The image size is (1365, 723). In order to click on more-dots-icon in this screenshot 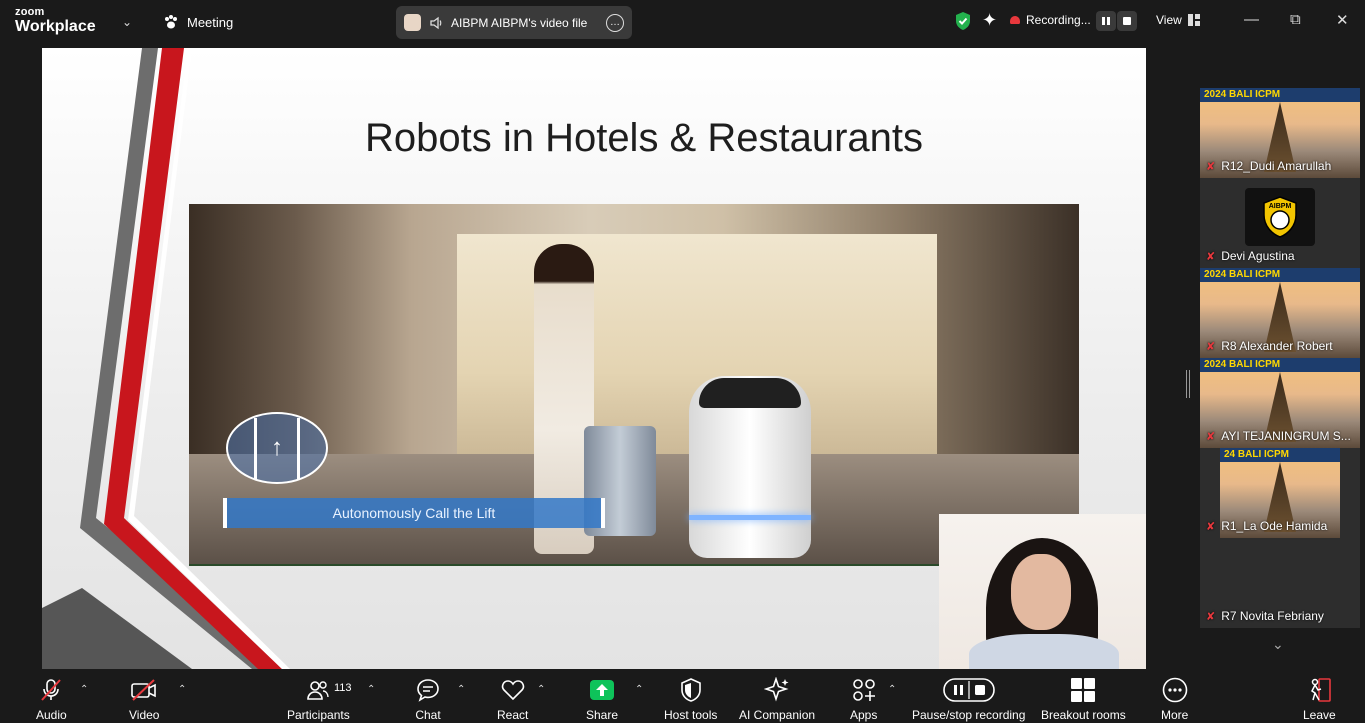, I will do `click(1174, 690)`.